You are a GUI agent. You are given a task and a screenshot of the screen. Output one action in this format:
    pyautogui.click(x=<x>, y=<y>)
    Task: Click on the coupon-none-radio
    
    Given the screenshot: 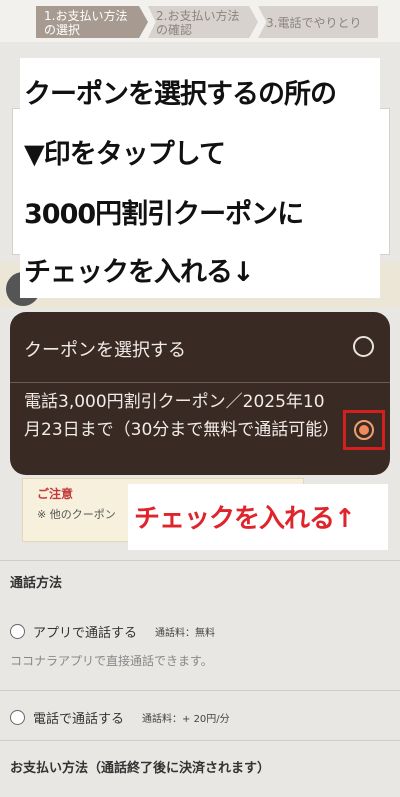 What is the action you would take?
    pyautogui.click(x=363, y=346)
    